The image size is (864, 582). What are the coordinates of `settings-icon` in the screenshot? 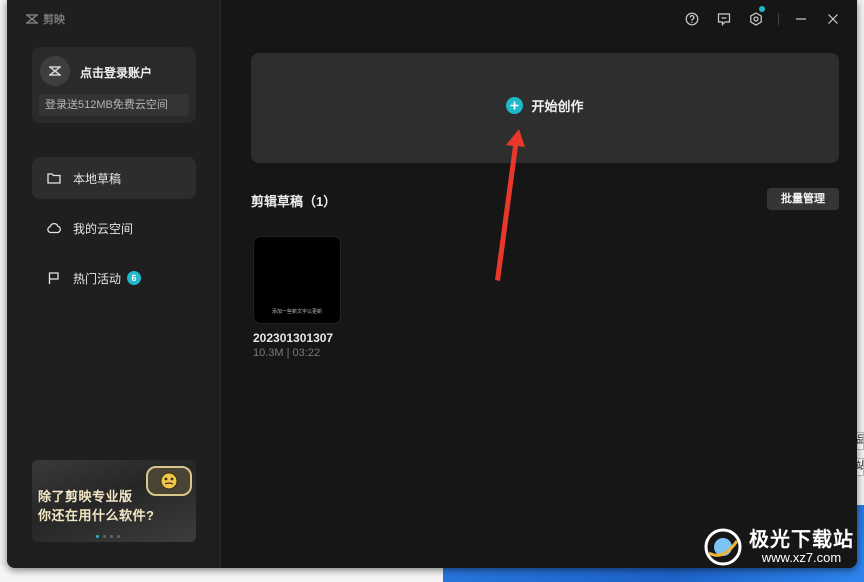 It's located at (756, 19).